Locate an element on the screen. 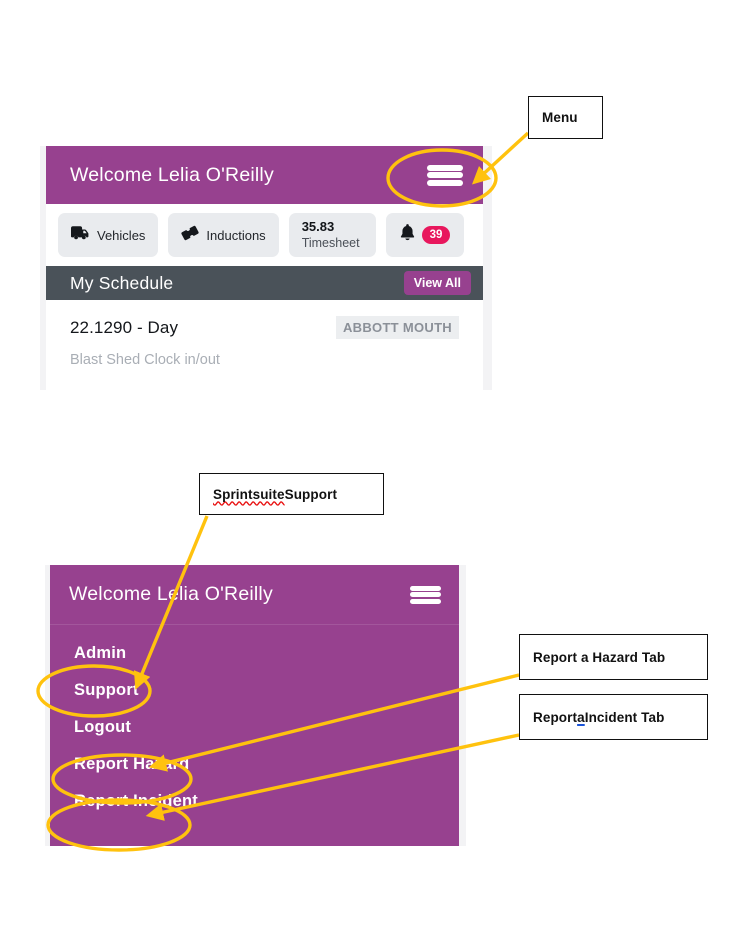 Image resolution: width=753 pixels, height=939 pixels. menu-item-admin: Admin is located at coordinates (254, 653).